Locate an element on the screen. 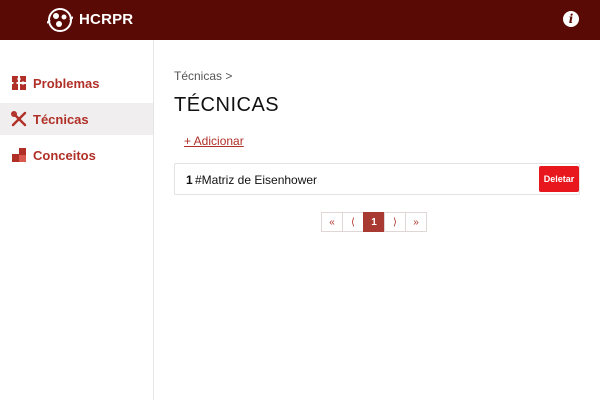 This screenshot has width=600, height=400. sidebar-item-tecnicas: Técnicas is located at coordinates (76, 119).